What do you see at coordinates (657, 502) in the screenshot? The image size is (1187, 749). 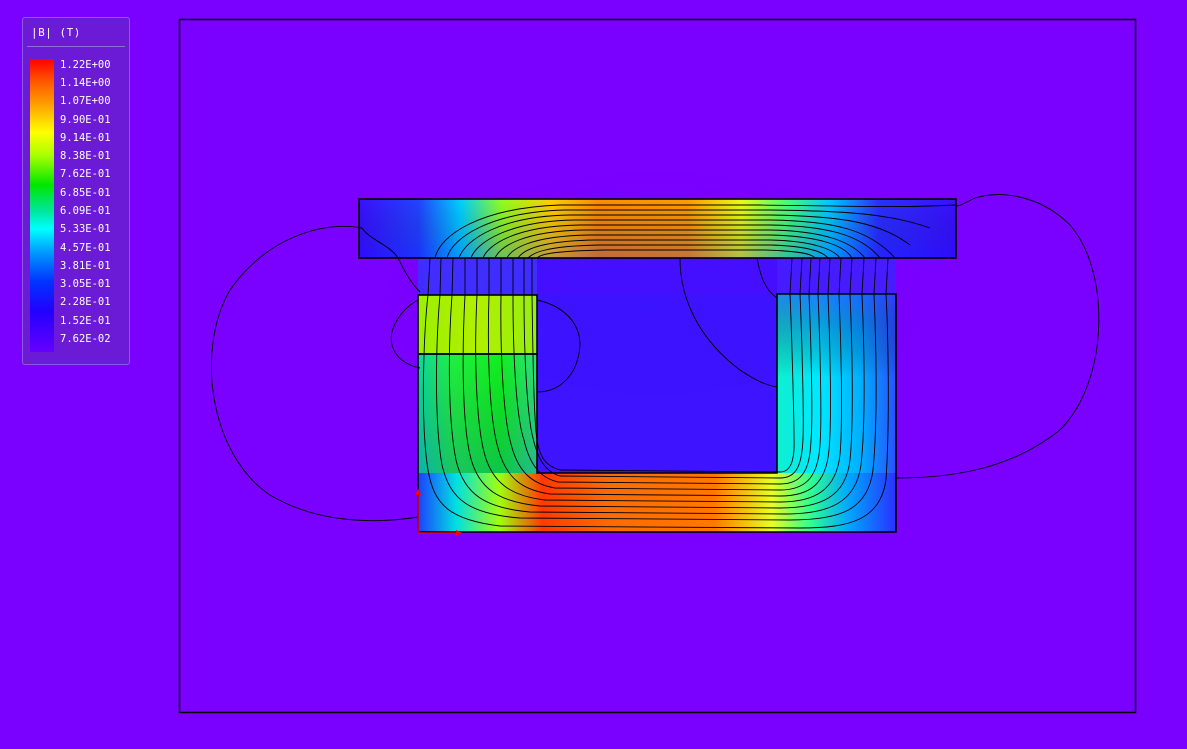 I see `bottom-bar` at bounding box center [657, 502].